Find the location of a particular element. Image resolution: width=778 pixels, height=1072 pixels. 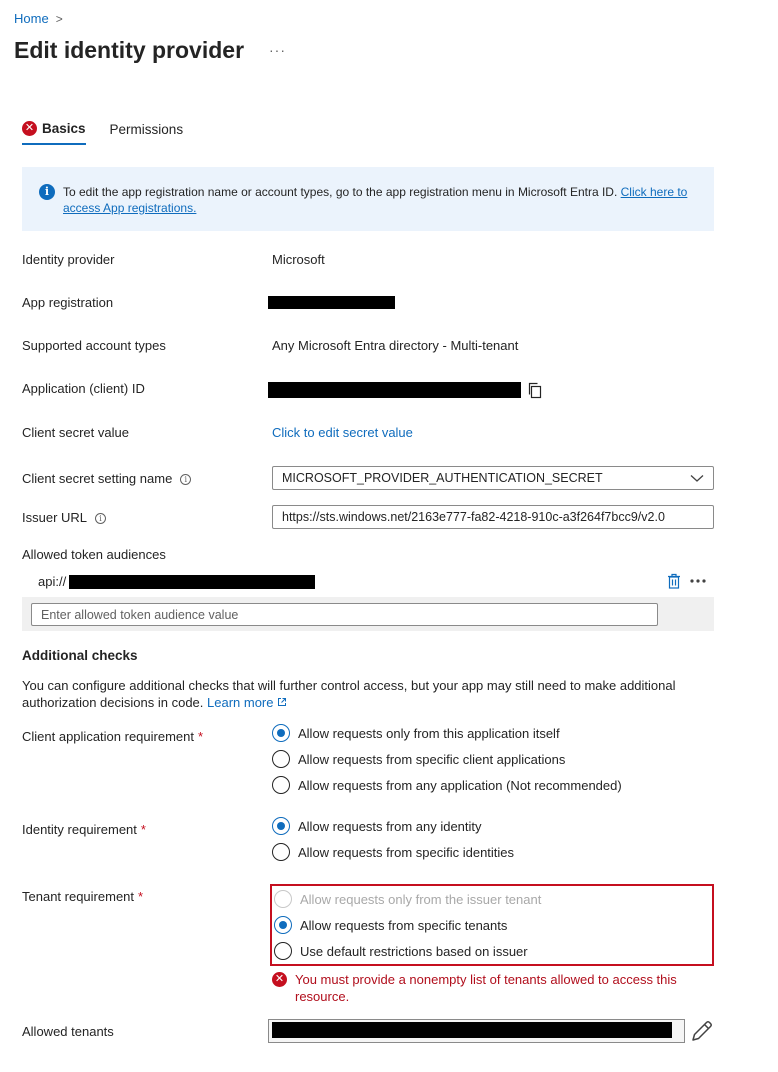

client-secret-value-label: Client secret value is located at coordinates (75, 432).